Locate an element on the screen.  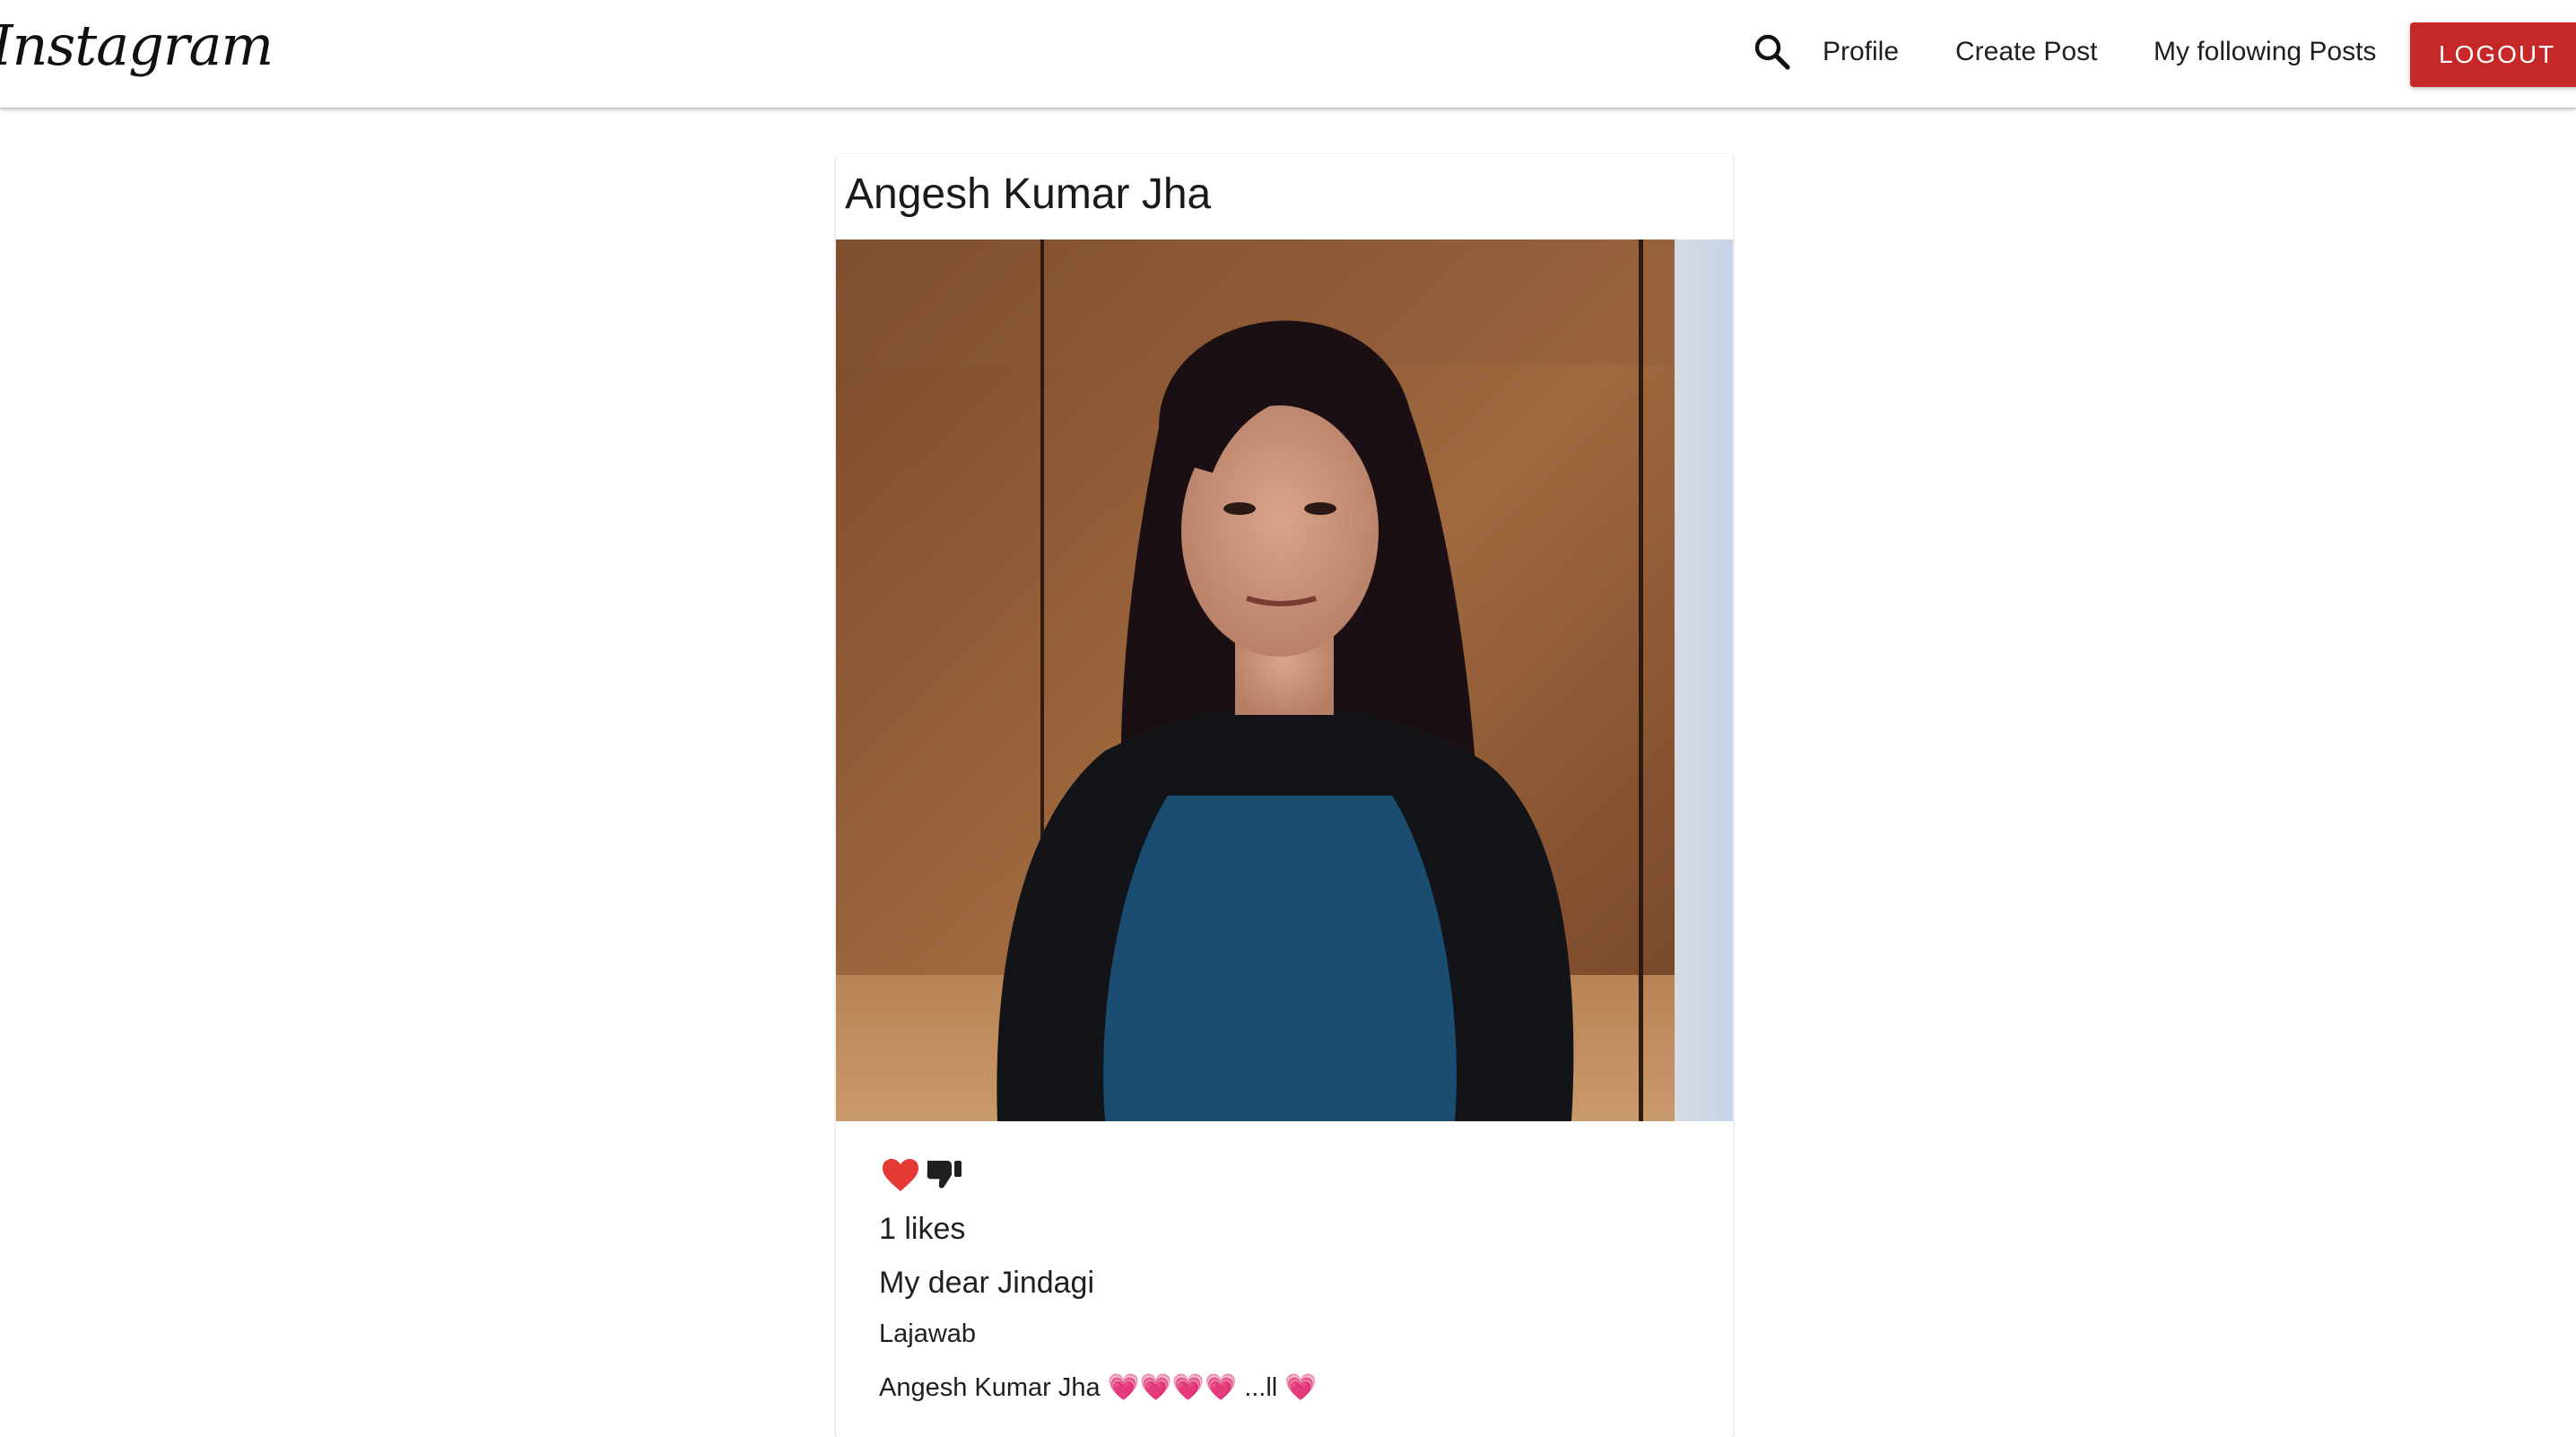
logout-button: LOGOUT is located at coordinates (2493, 54).